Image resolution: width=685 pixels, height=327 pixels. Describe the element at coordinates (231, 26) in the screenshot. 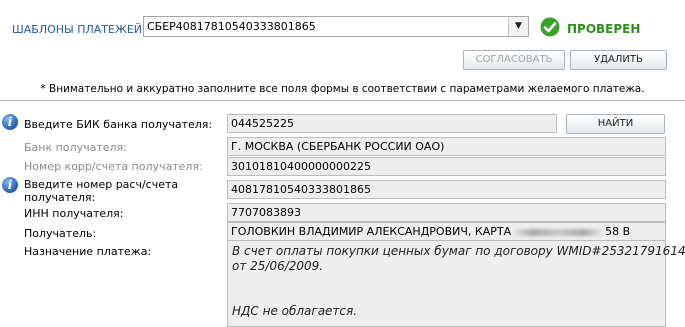

I see `templates-selected-value: СБЕР40817810540333801865` at that location.